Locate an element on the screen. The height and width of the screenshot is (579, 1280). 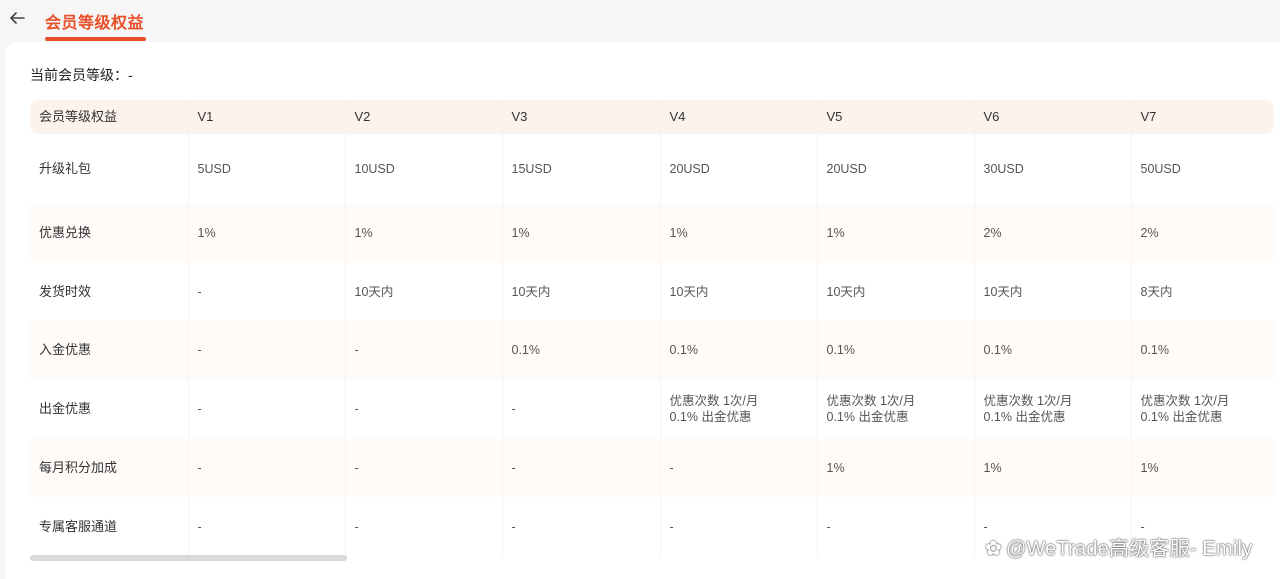
table-header-row: 会员等级权益 V1 V2 V3 V4 V5 V6 V7 is located at coordinates (652, 117).